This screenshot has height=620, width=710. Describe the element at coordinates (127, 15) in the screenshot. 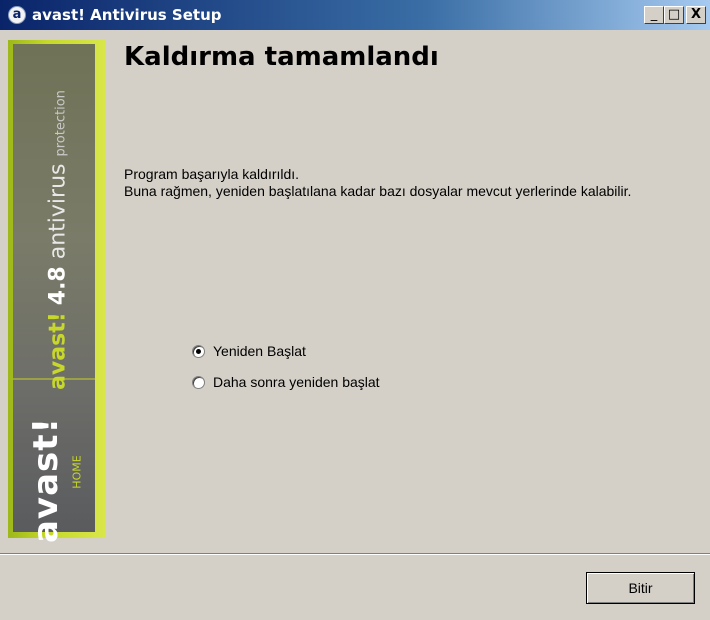

I see `window-title: avast! Antivirus Setup` at that location.